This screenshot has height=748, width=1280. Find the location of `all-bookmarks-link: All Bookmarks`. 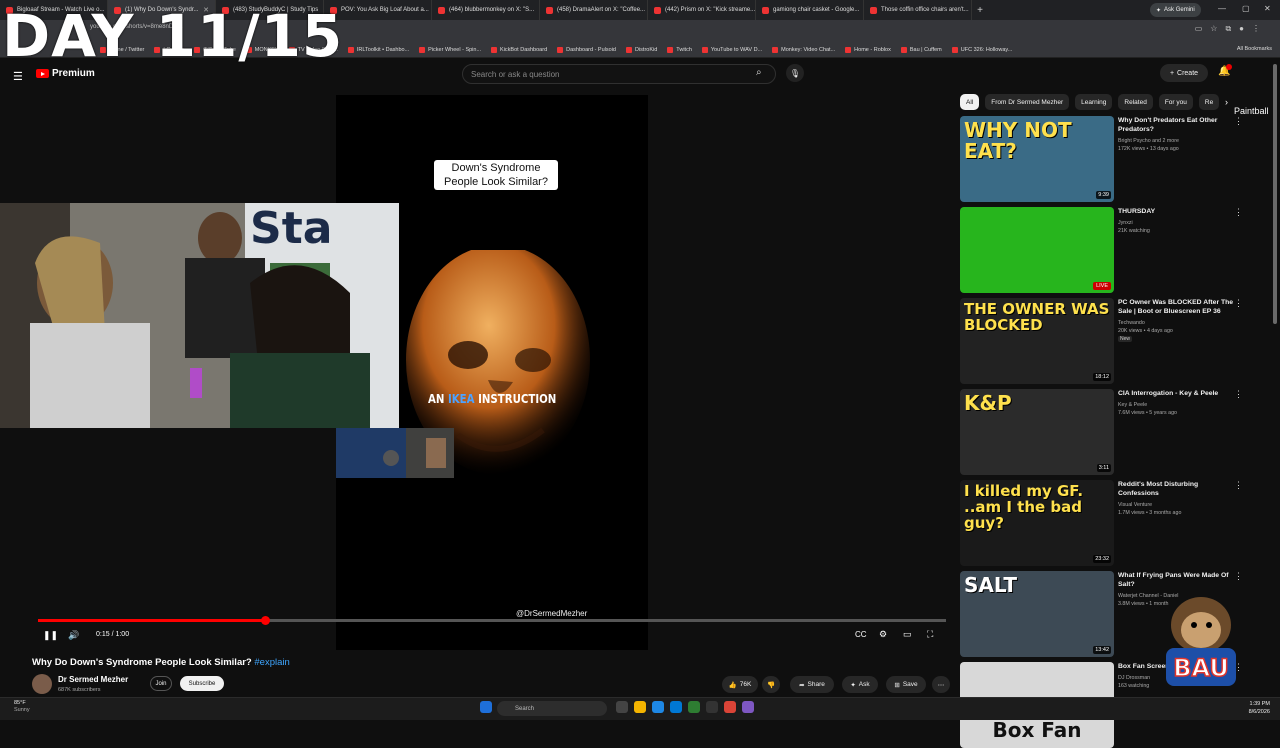

all-bookmarks-link: All Bookmarks is located at coordinates (1254, 49).